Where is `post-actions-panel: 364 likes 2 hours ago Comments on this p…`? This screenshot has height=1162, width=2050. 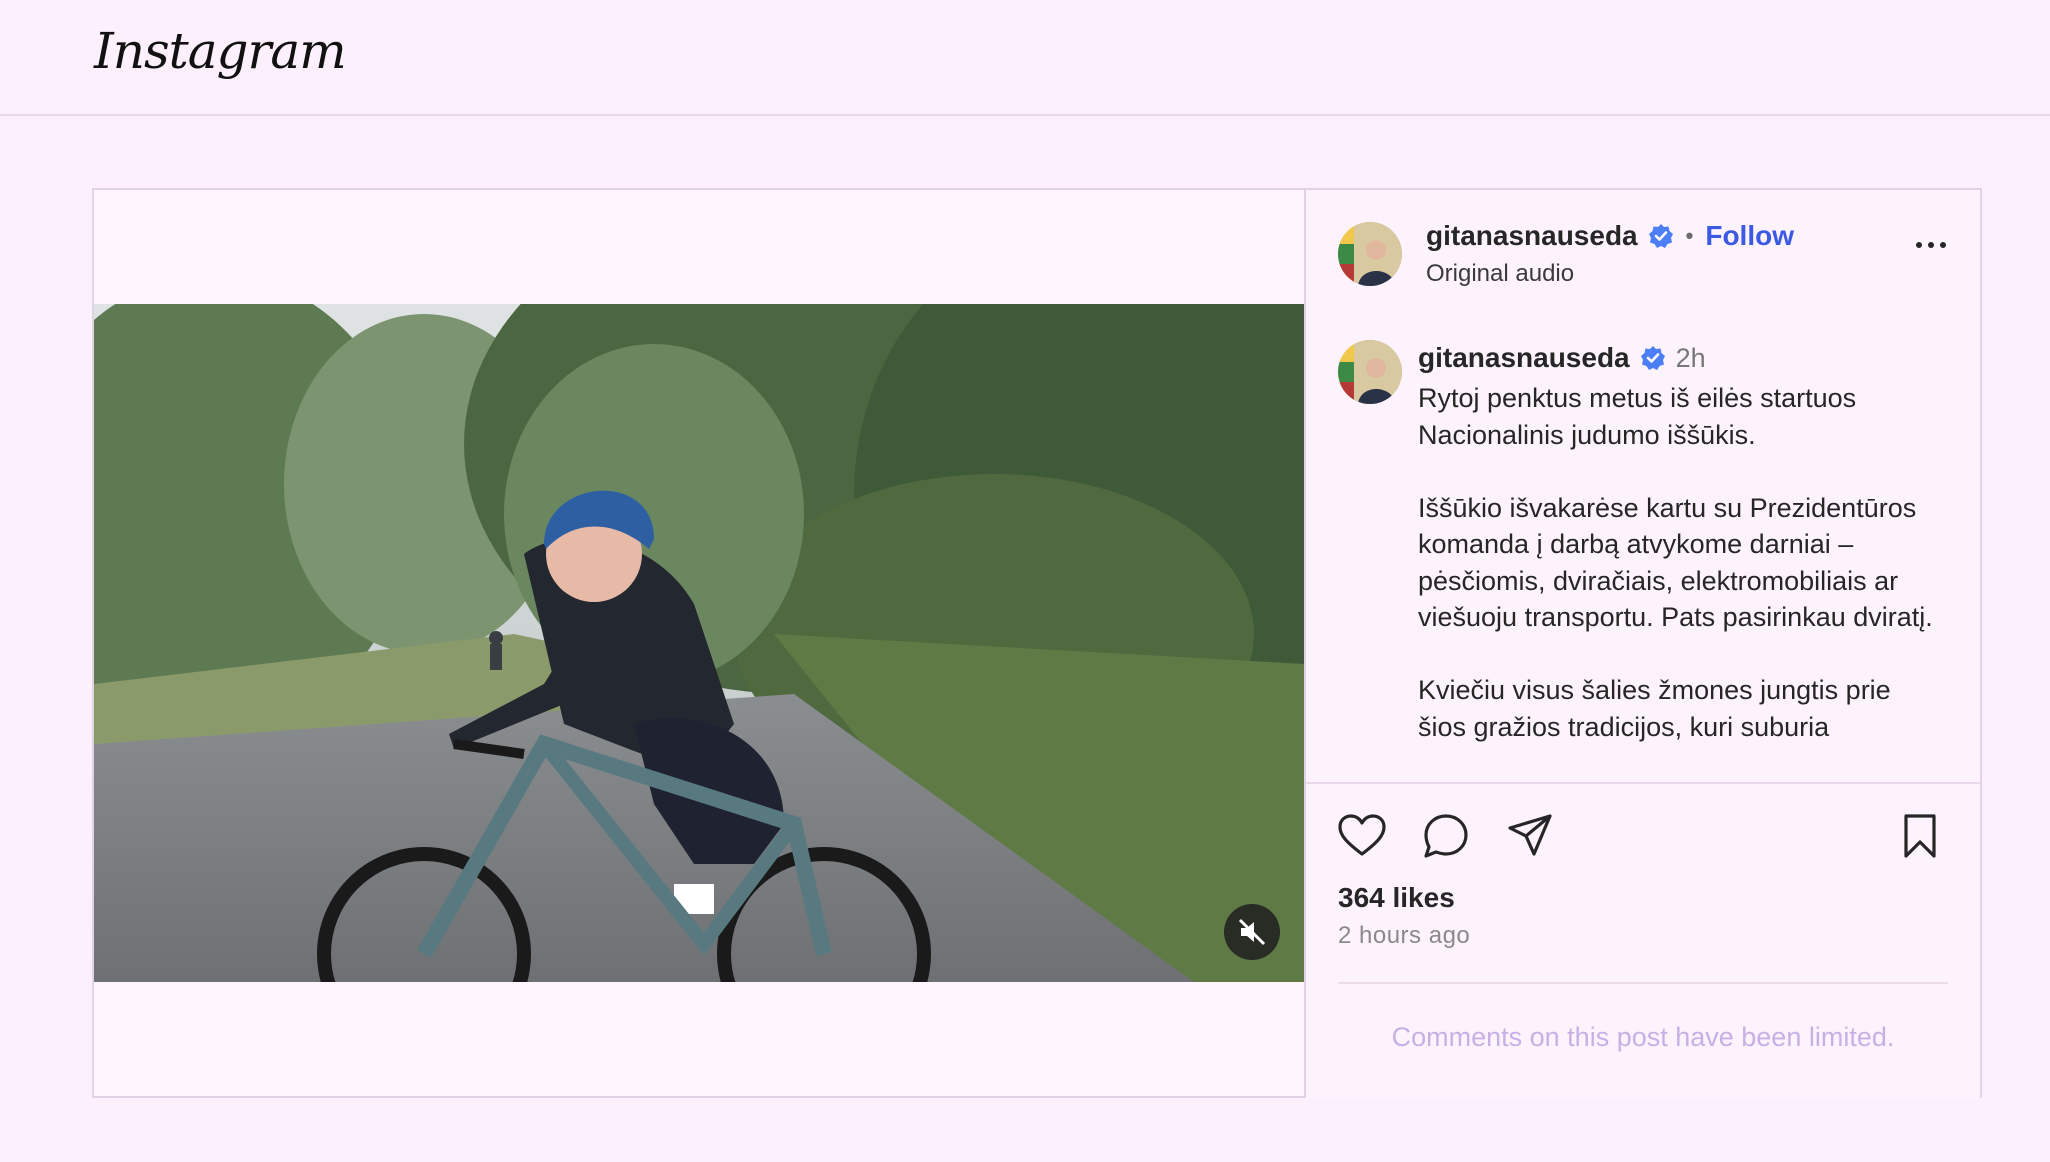 post-actions-panel: 364 likes 2 hours ago Comments on this p… is located at coordinates (1643, 940).